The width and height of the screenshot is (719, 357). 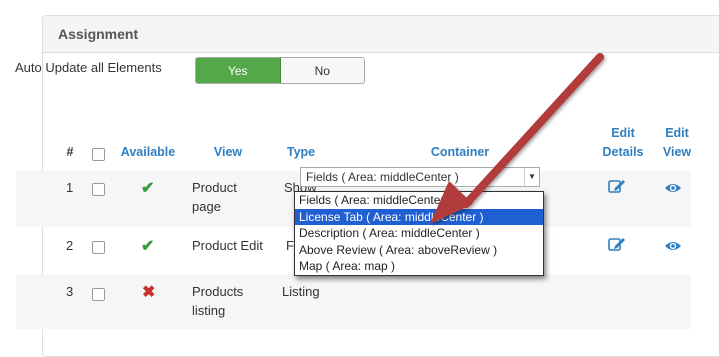 What do you see at coordinates (460, 152) in the screenshot?
I see `col-header-container: Container` at bounding box center [460, 152].